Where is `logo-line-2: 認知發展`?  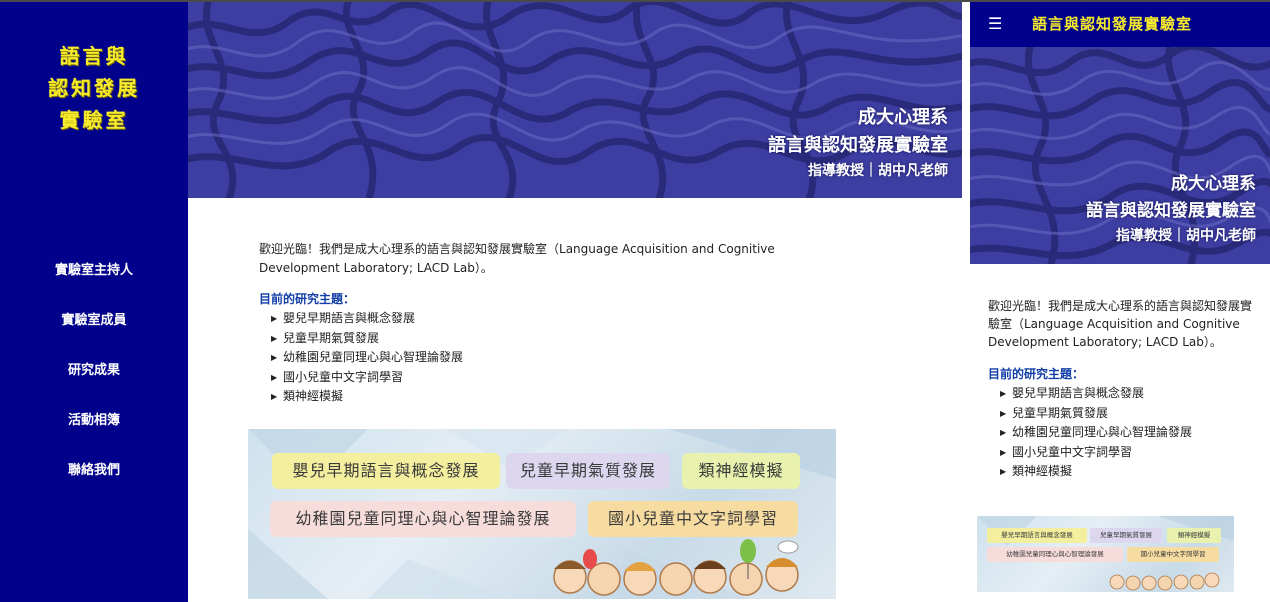
logo-line-2: 認知發展 is located at coordinates (94, 88).